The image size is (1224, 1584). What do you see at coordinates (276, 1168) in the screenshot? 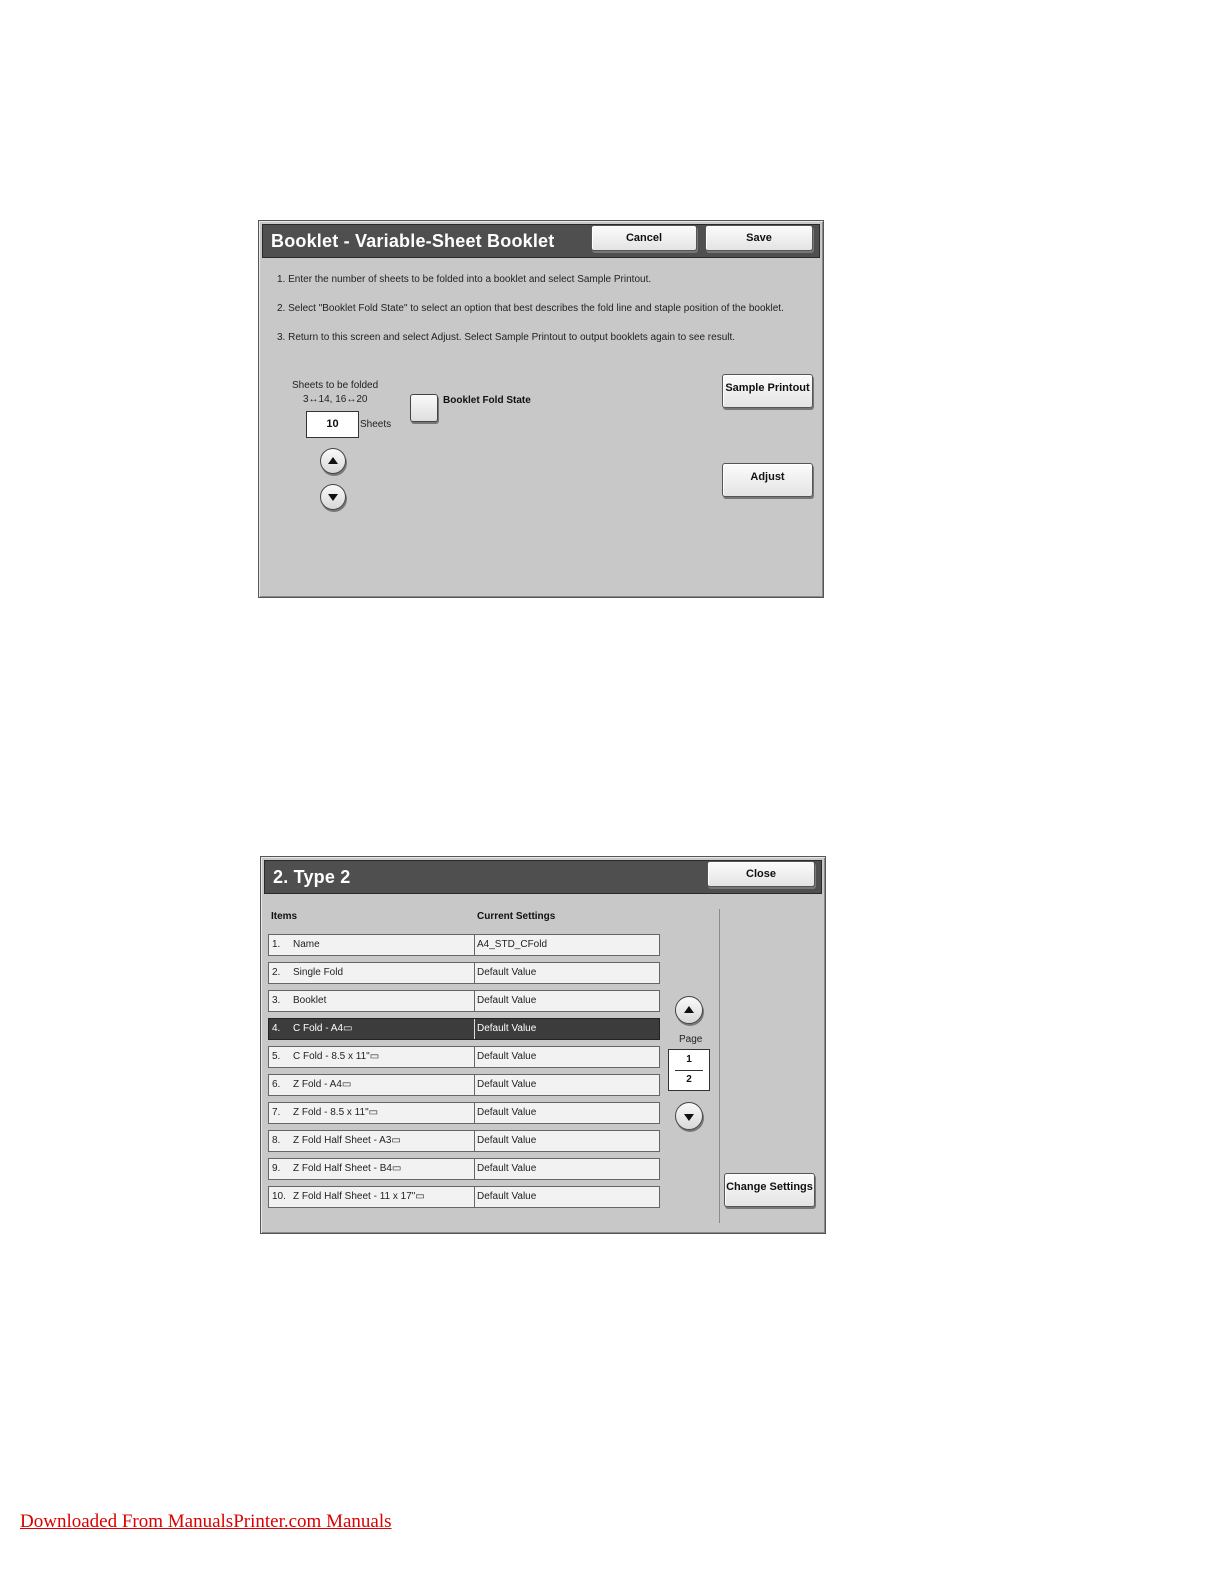
I see `row-number: 9.` at bounding box center [276, 1168].